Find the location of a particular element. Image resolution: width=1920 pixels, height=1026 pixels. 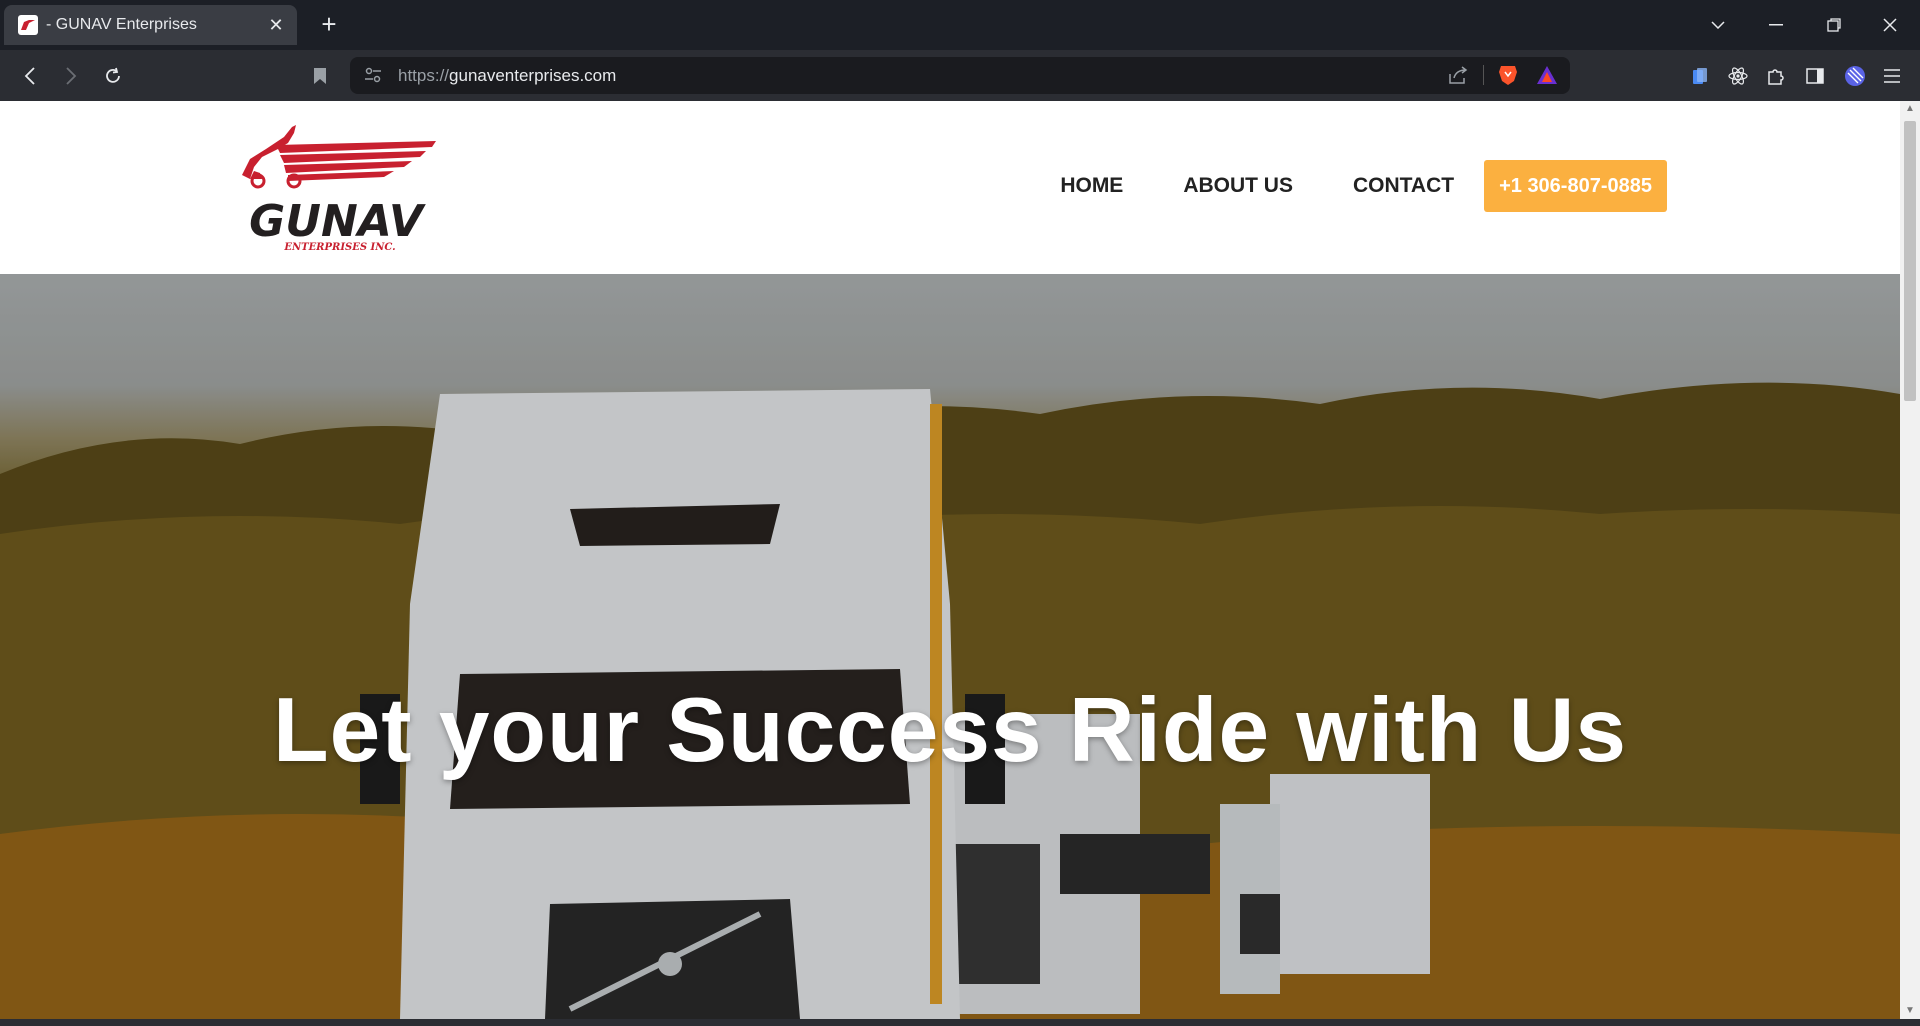

nav-contact: CONTACT is located at coordinates (1403, 186).